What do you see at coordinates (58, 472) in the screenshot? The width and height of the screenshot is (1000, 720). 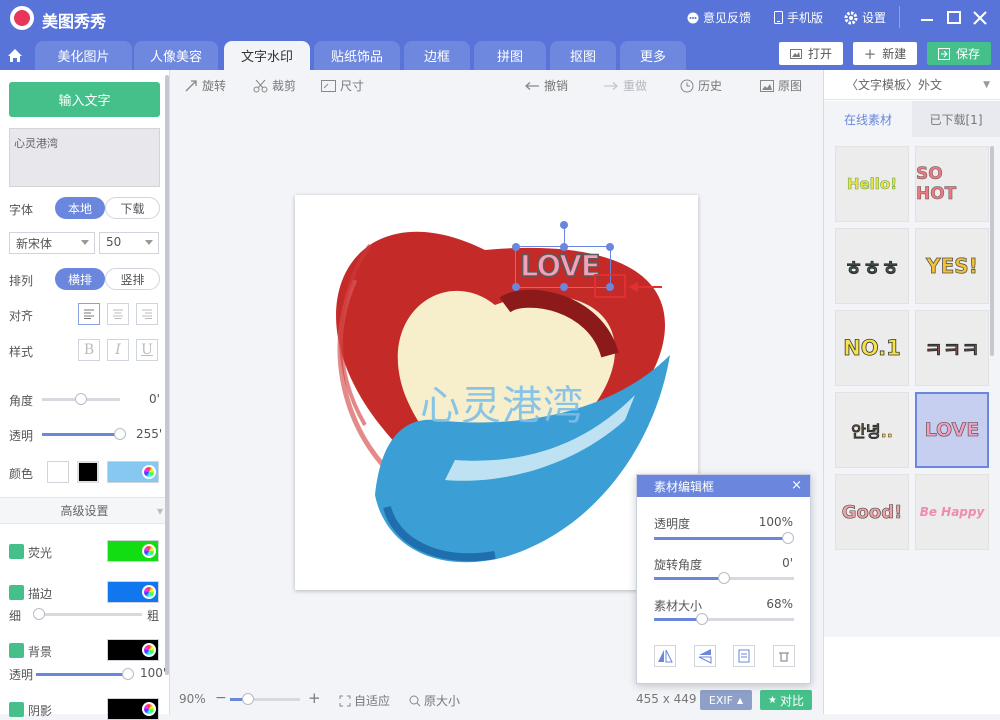 I see `color-swatch-white` at bounding box center [58, 472].